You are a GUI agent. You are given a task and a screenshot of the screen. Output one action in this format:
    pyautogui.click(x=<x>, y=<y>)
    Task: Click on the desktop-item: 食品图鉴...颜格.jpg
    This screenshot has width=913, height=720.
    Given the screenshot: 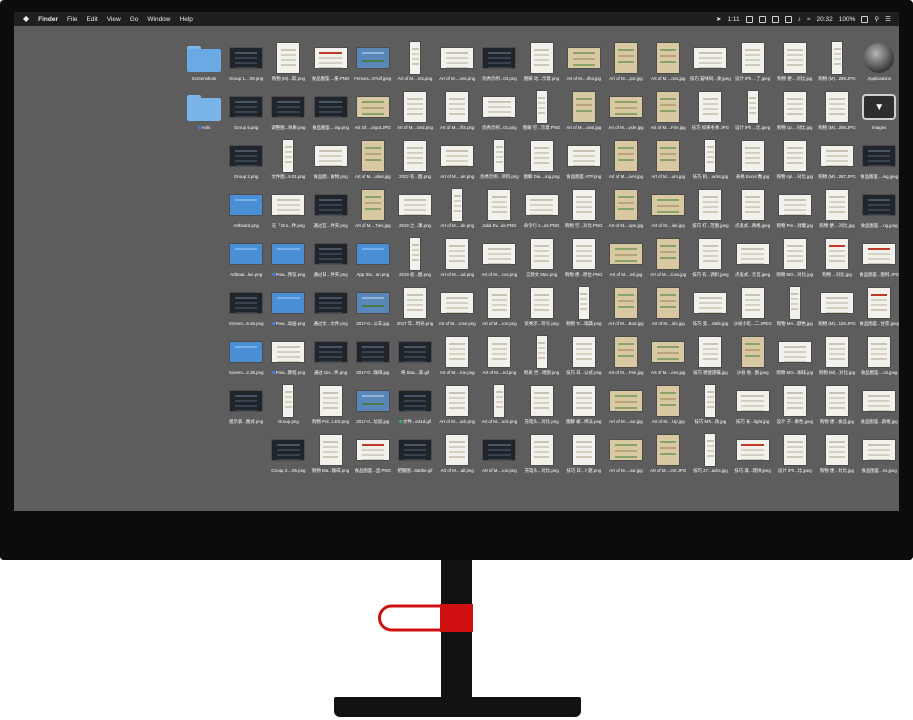 What is the action you would take?
    pyautogui.click(x=879, y=407)
    